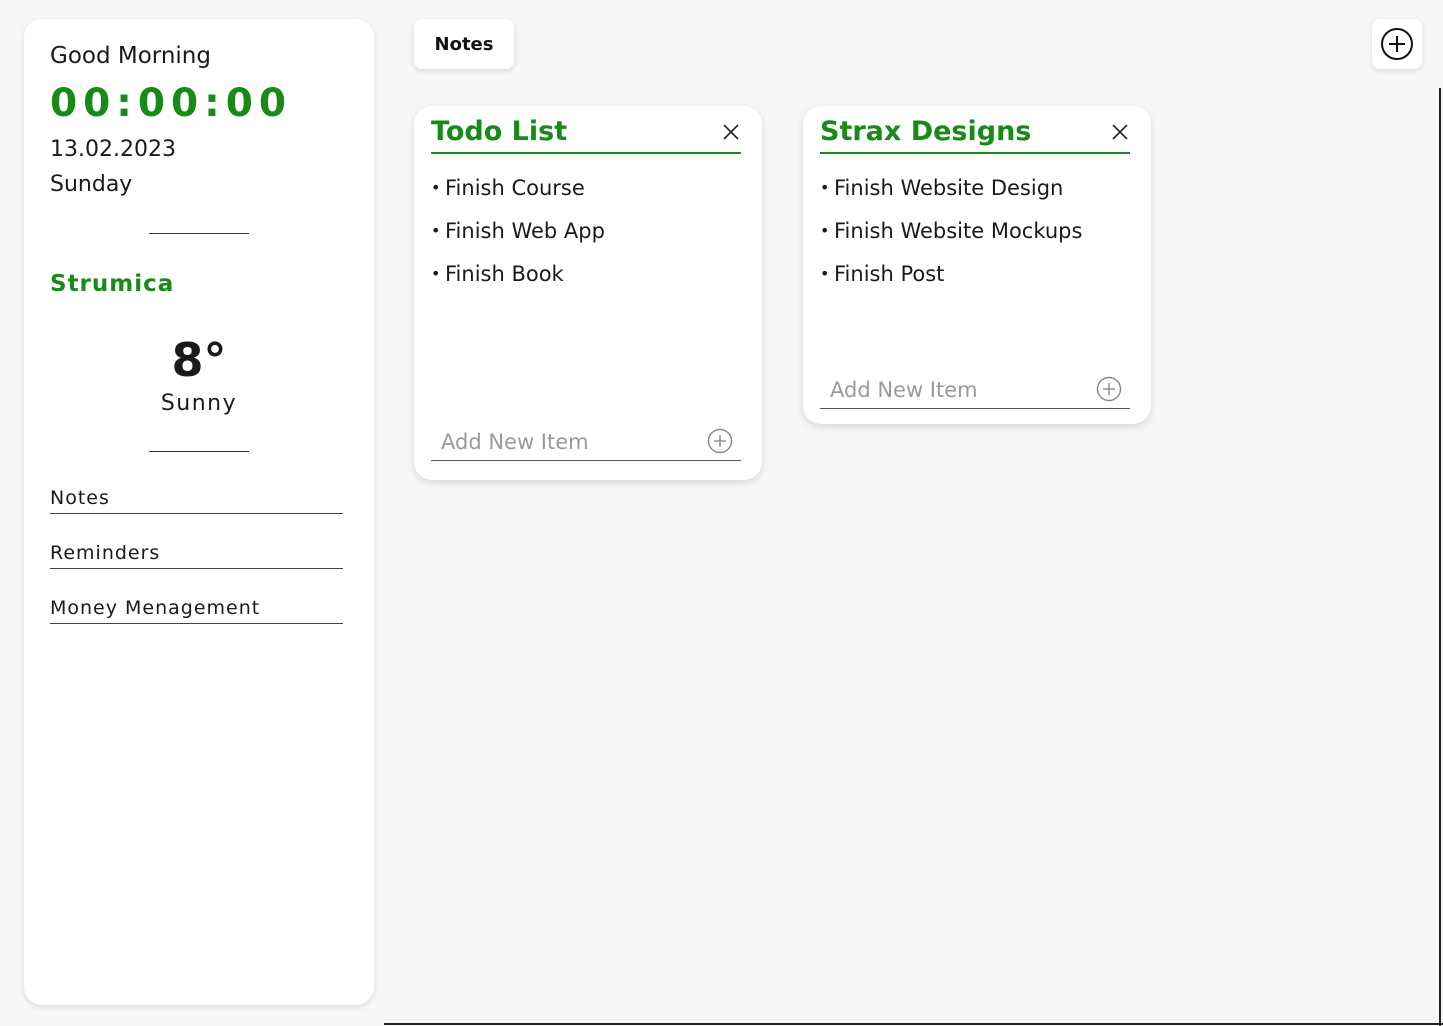  Describe the element at coordinates (525, 231) in the screenshot. I see `list-item-text: Finish Web App` at that location.